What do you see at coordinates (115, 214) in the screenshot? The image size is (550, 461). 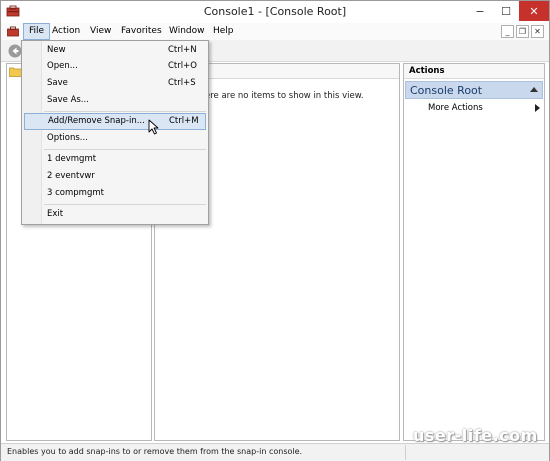 I see `menu-item-exit: Exit` at bounding box center [115, 214].